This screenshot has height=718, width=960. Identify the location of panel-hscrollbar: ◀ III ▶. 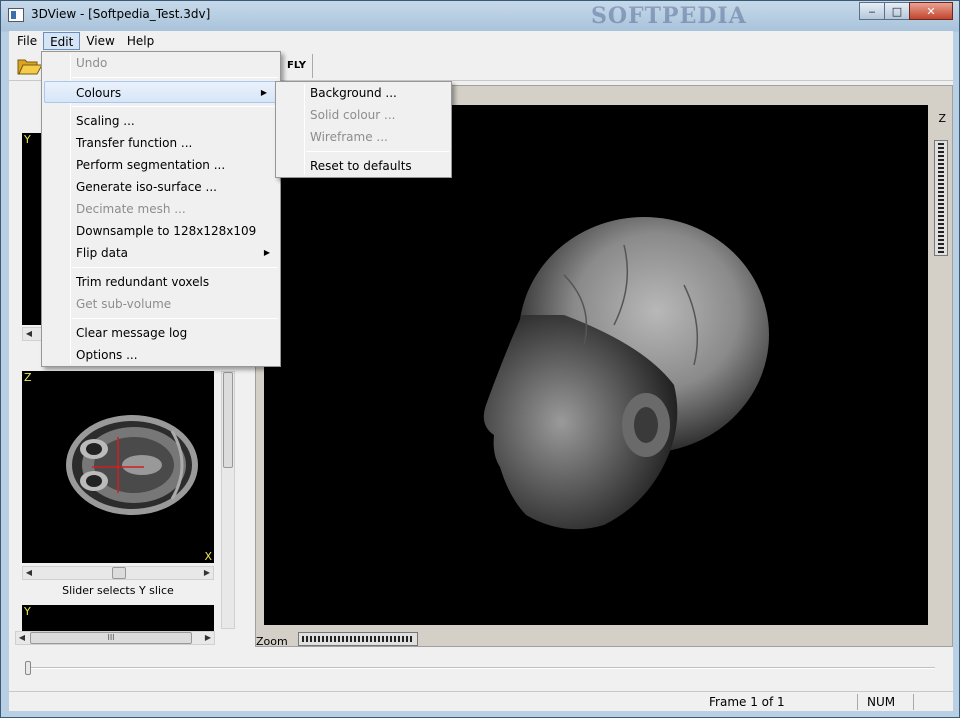
(115, 638).